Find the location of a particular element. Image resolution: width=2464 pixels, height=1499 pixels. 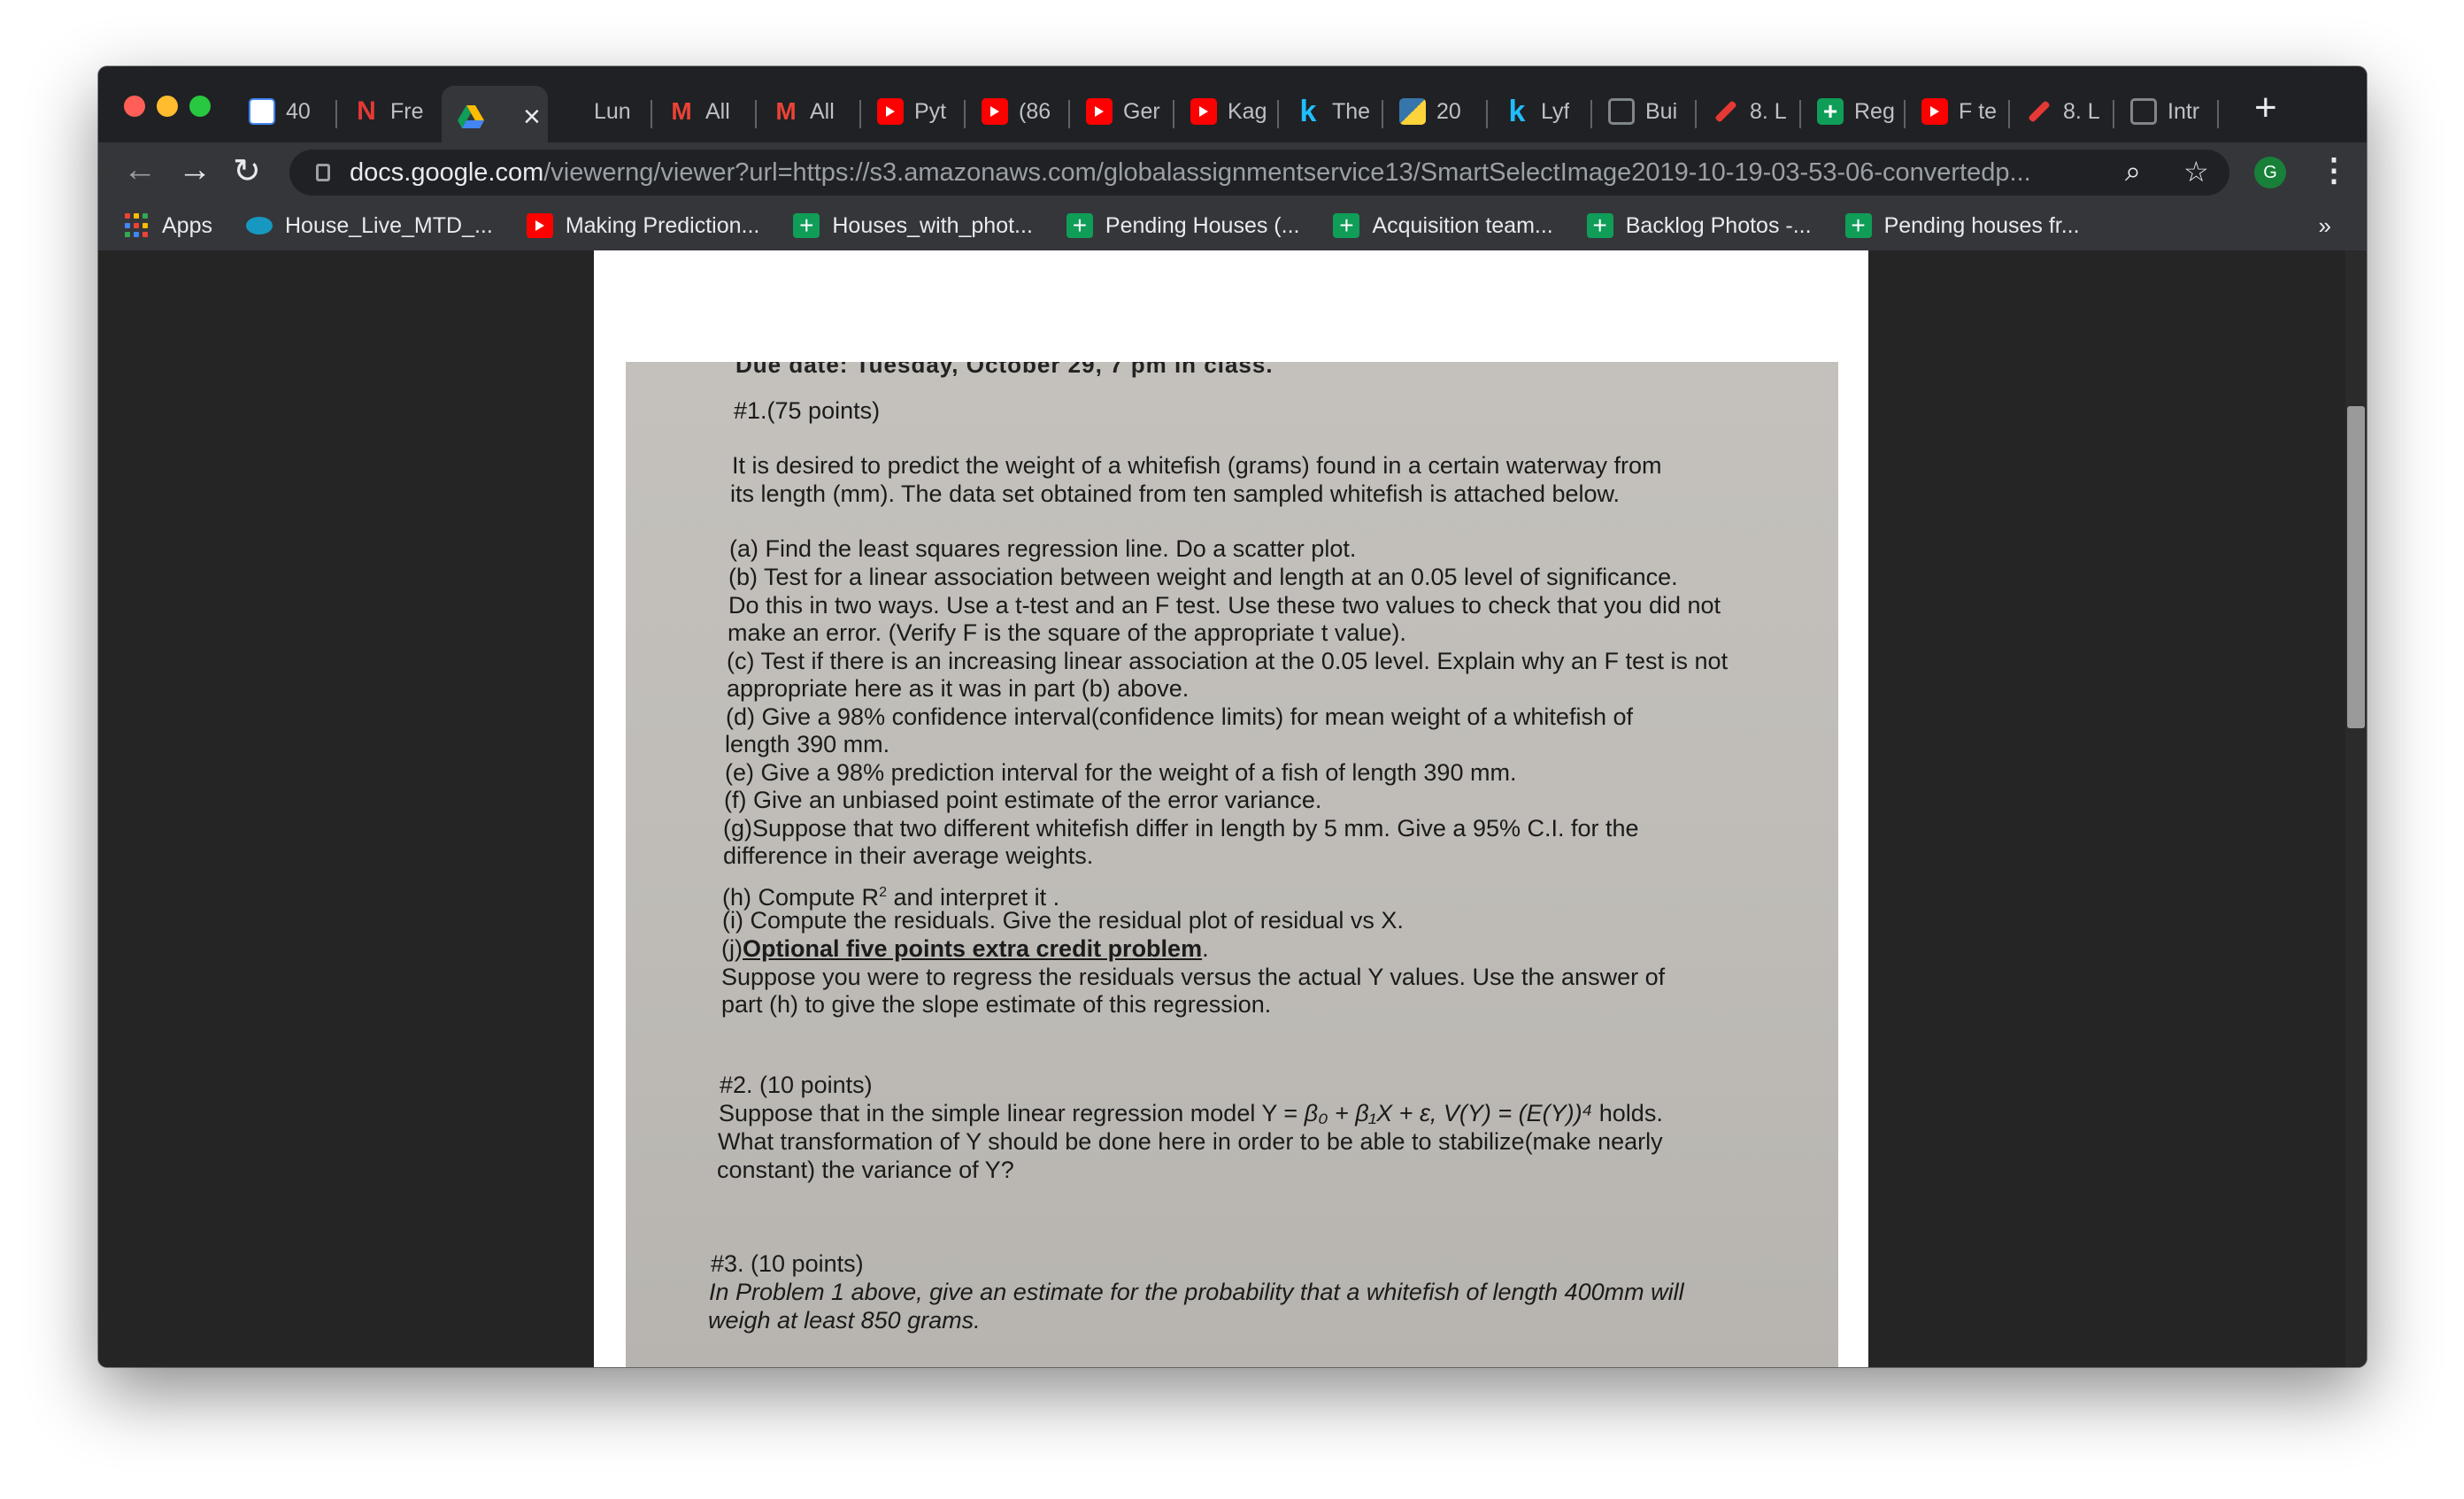

n-logo-icon: N is located at coordinates (366, 111).